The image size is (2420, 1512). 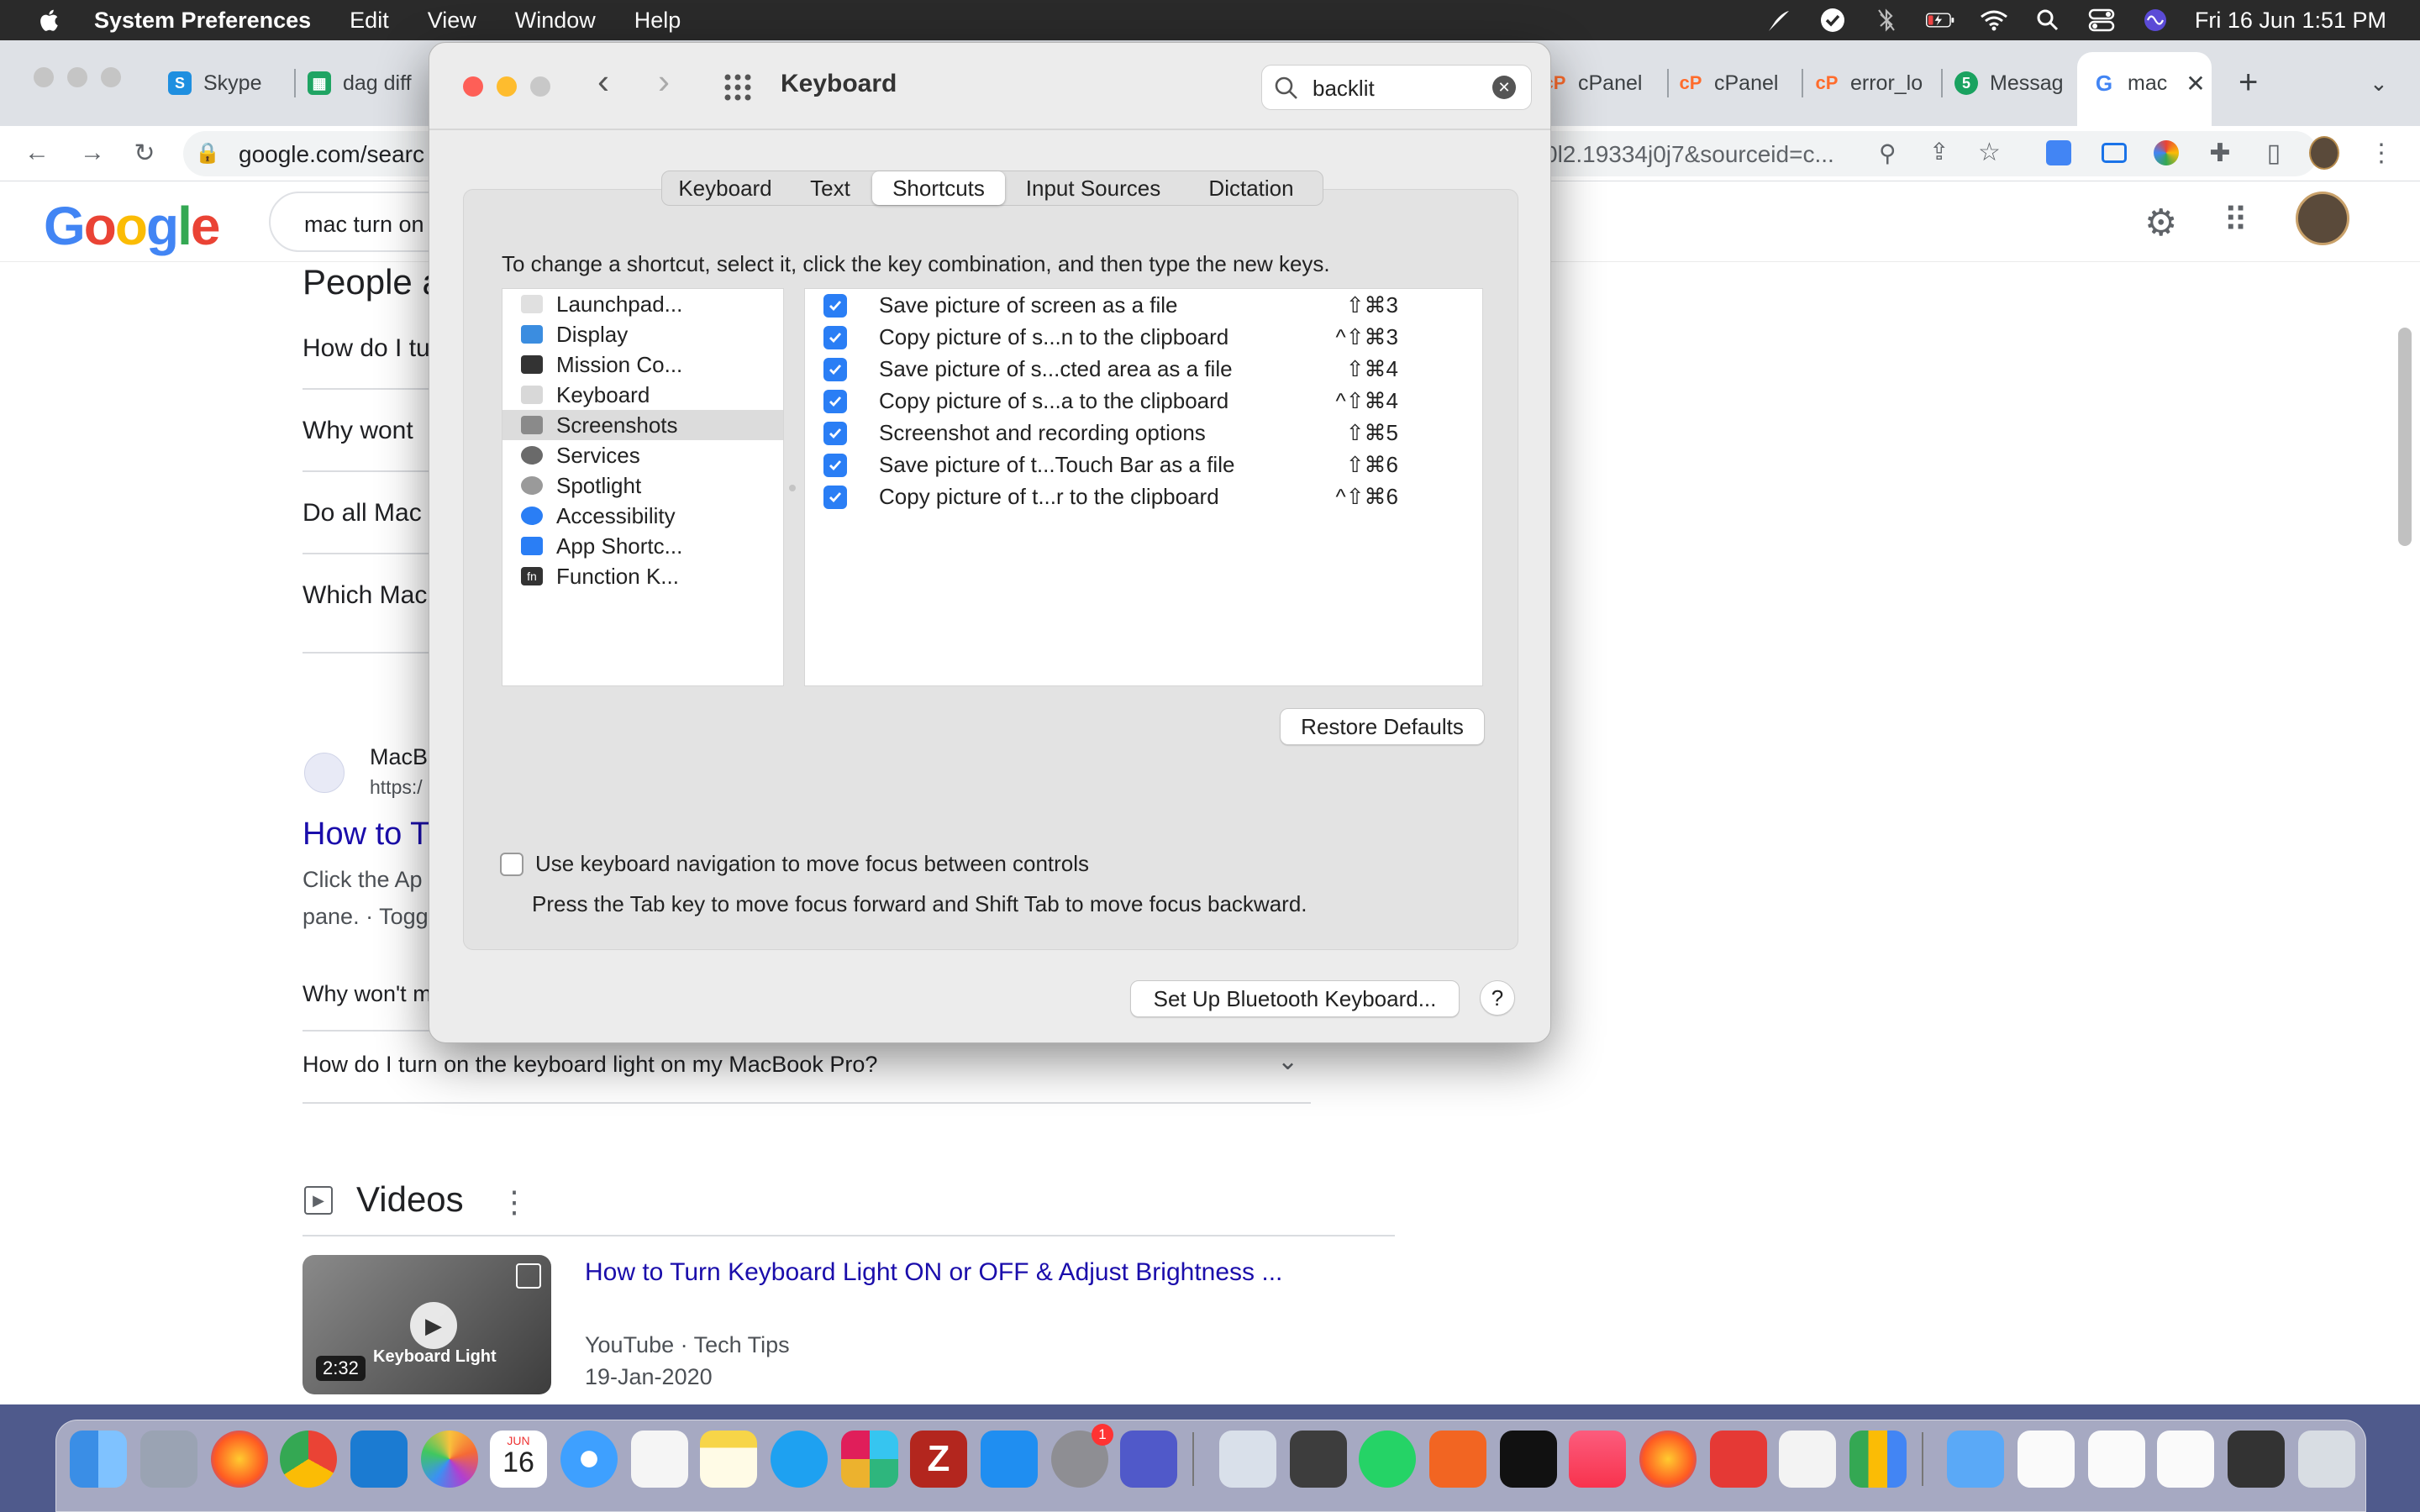 I want to click on tab-cpanel-2: cP cPanel, so click(x=1729, y=83).